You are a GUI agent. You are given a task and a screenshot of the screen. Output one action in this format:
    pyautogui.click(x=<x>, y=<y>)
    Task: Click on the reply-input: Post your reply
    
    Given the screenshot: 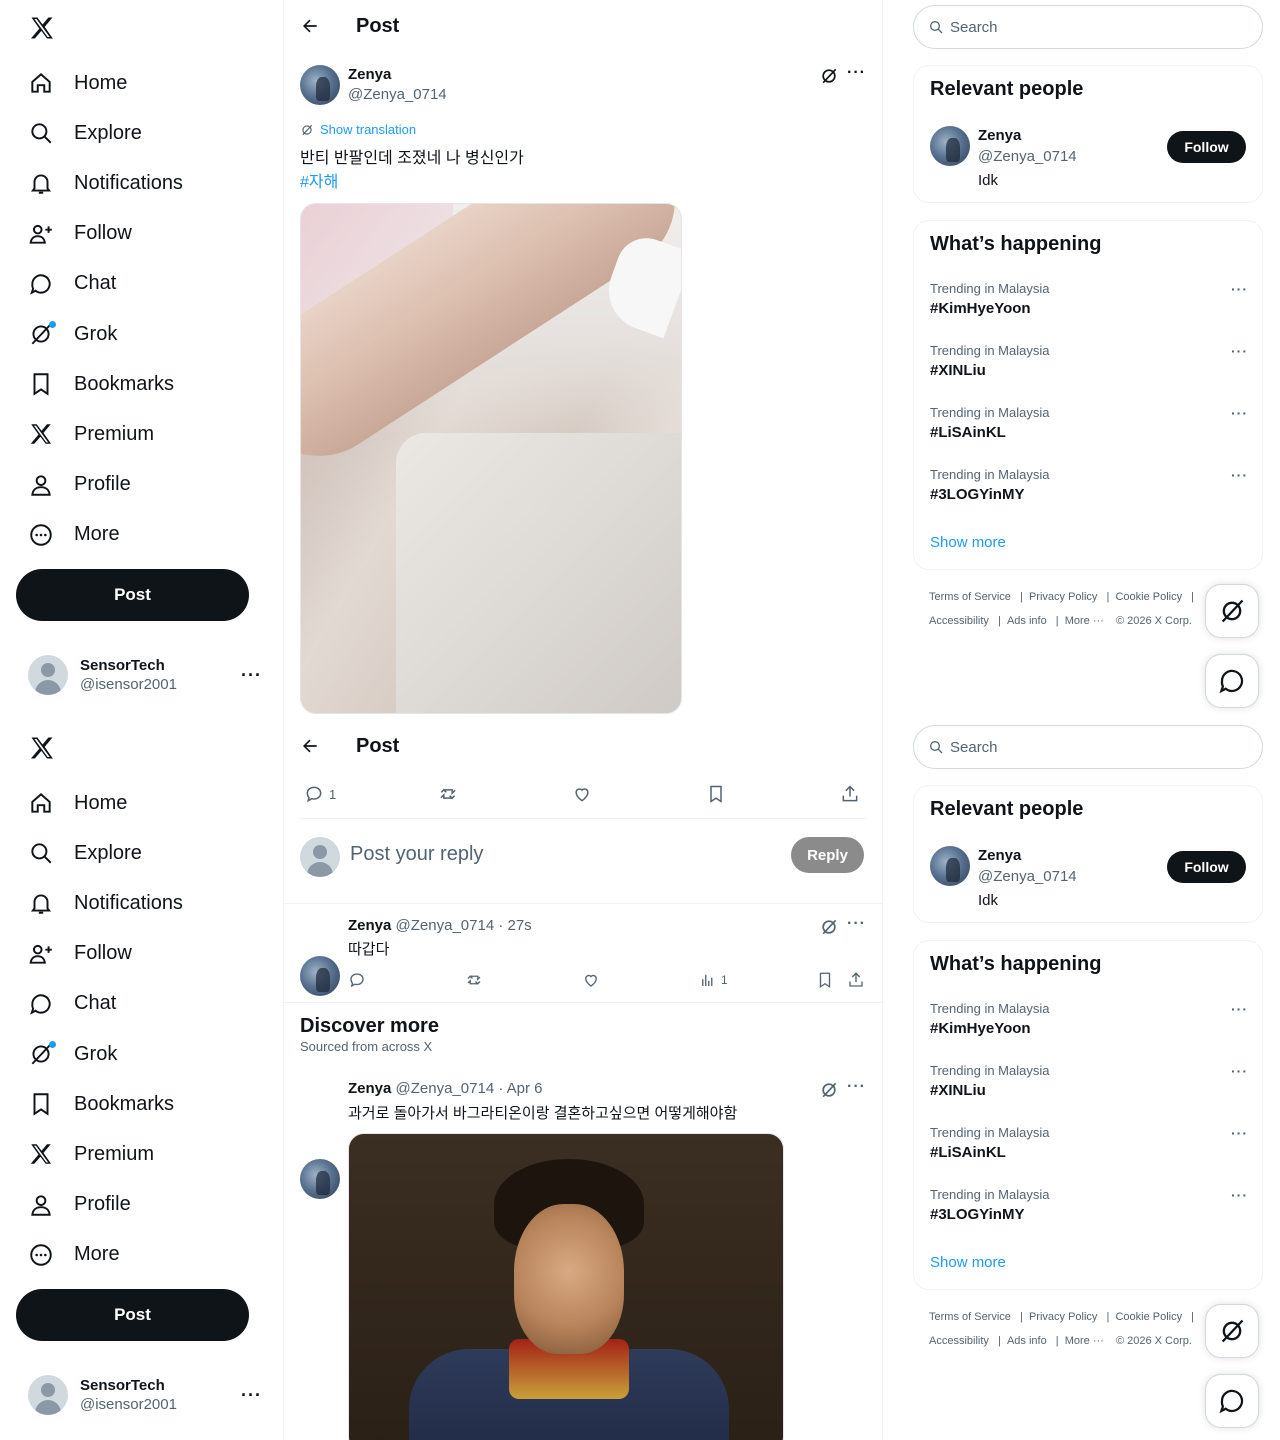 What is the action you would take?
    pyautogui.click(x=416, y=854)
    